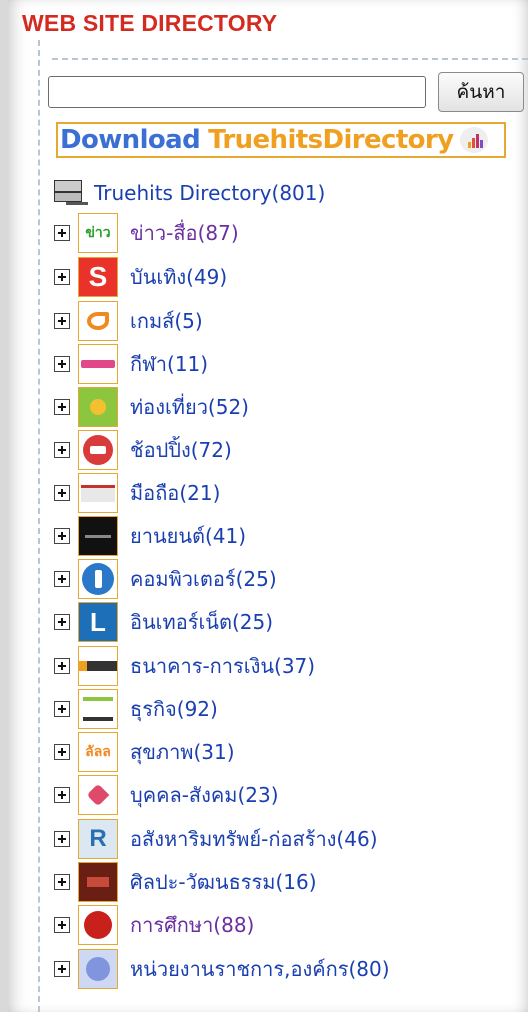 This screenshot has width=528, height=1012. Describe the element at coordinates (188, 536) in the screenshot. I see `tree-item-label: ยานยนต์(41)` at that location.